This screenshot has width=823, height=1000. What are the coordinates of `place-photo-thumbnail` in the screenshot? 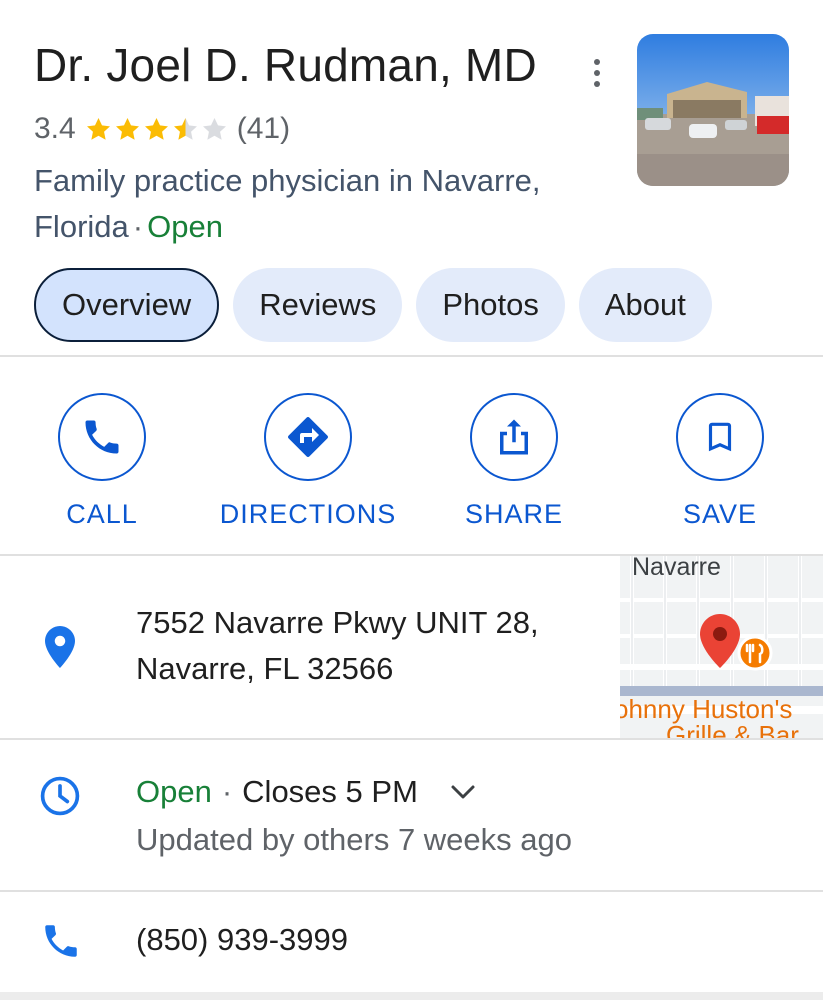 It's located at (713, 110).